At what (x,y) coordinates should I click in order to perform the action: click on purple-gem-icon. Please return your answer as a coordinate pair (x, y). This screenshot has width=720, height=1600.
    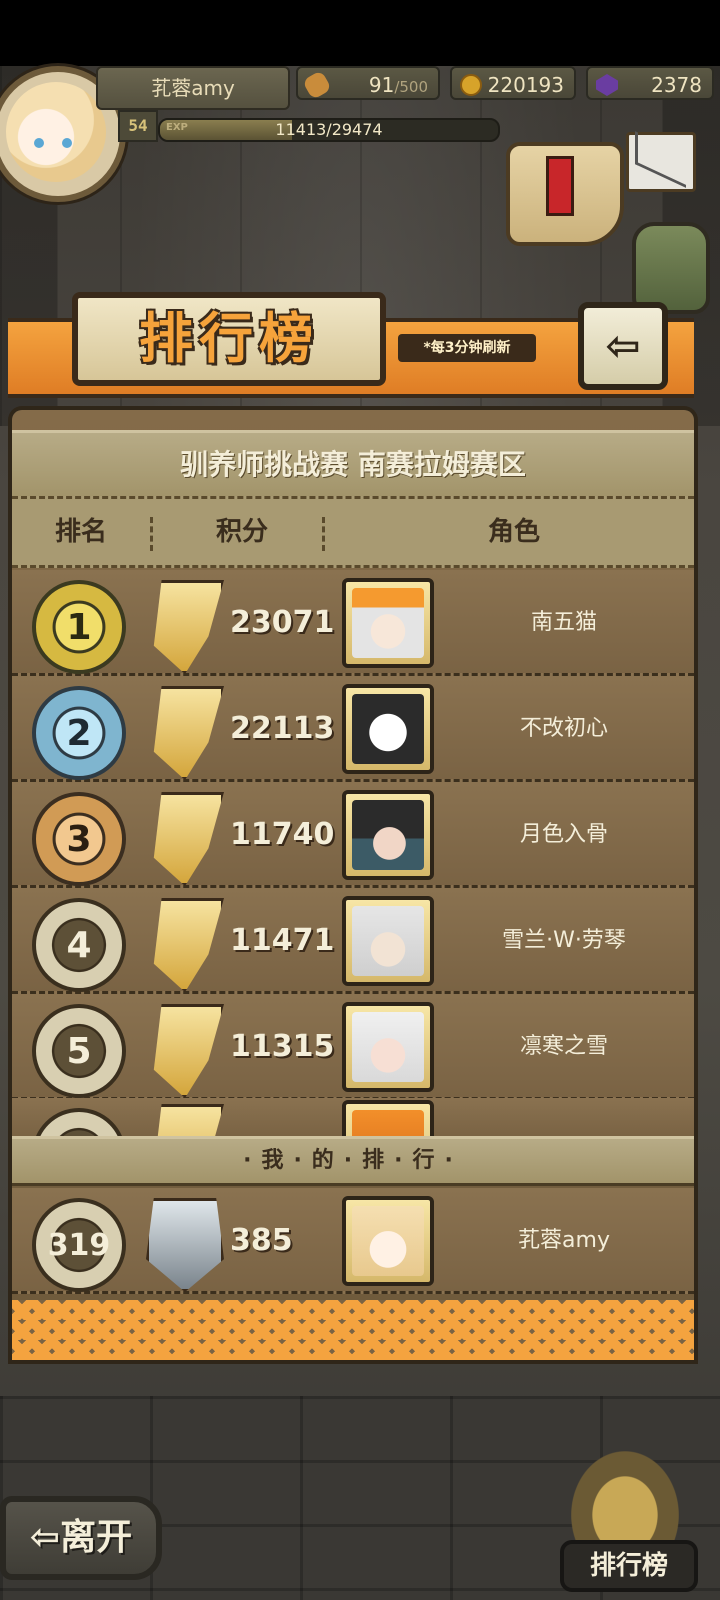
    Looking at the image, I should click on (607, 85).